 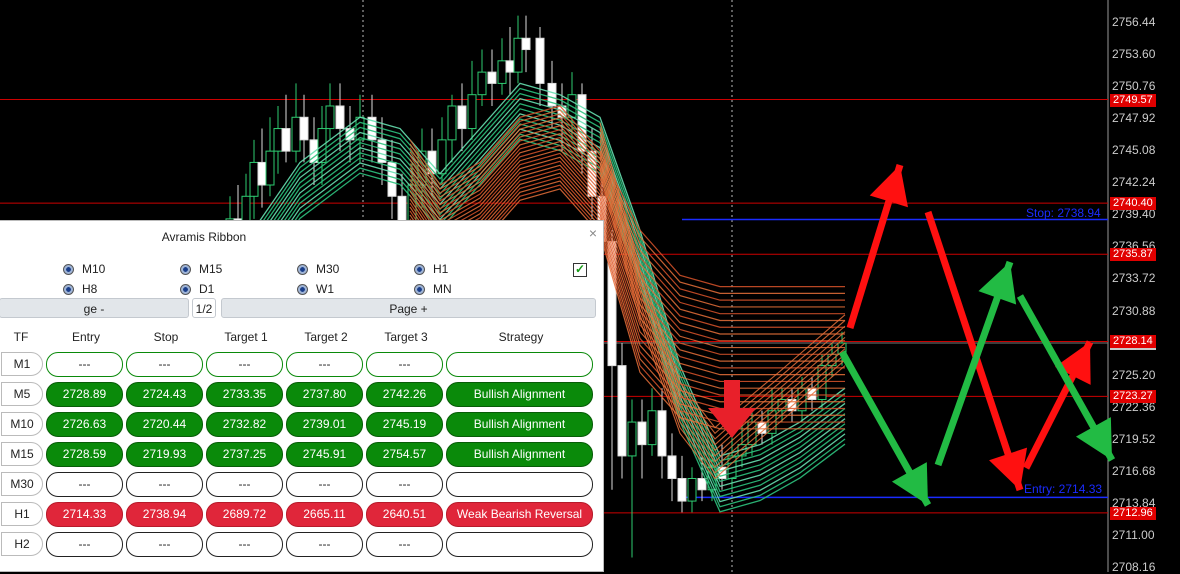 I want to click on price-axis-label: 2733.72, so click(x=1134, y=278).